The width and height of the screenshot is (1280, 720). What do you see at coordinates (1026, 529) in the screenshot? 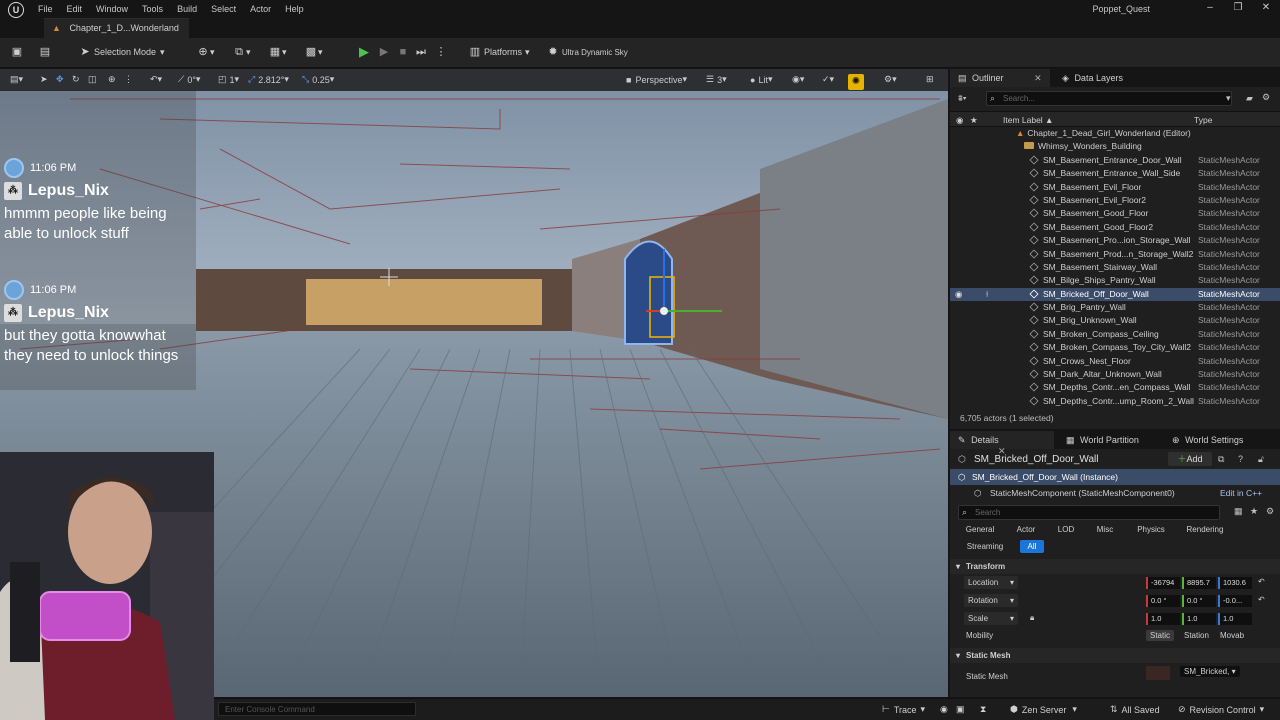
I see `filter-actor: Actor` at bounding box center [1026, 529].